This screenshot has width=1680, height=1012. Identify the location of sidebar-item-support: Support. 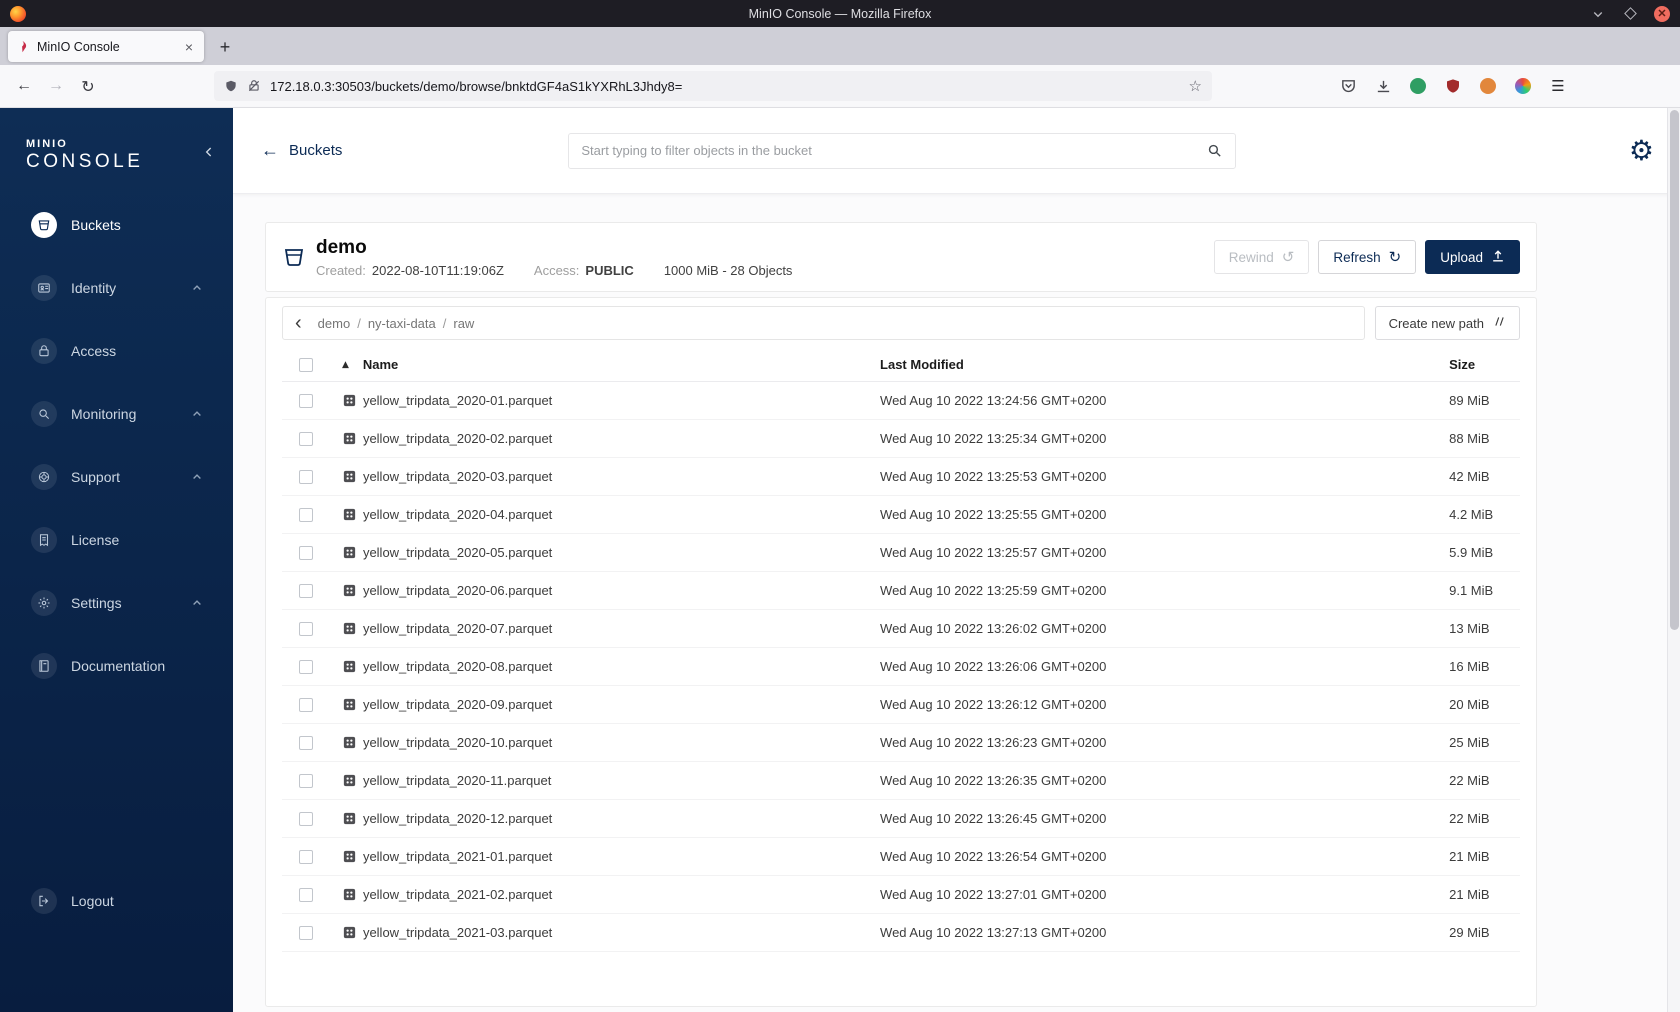
(116, 476).